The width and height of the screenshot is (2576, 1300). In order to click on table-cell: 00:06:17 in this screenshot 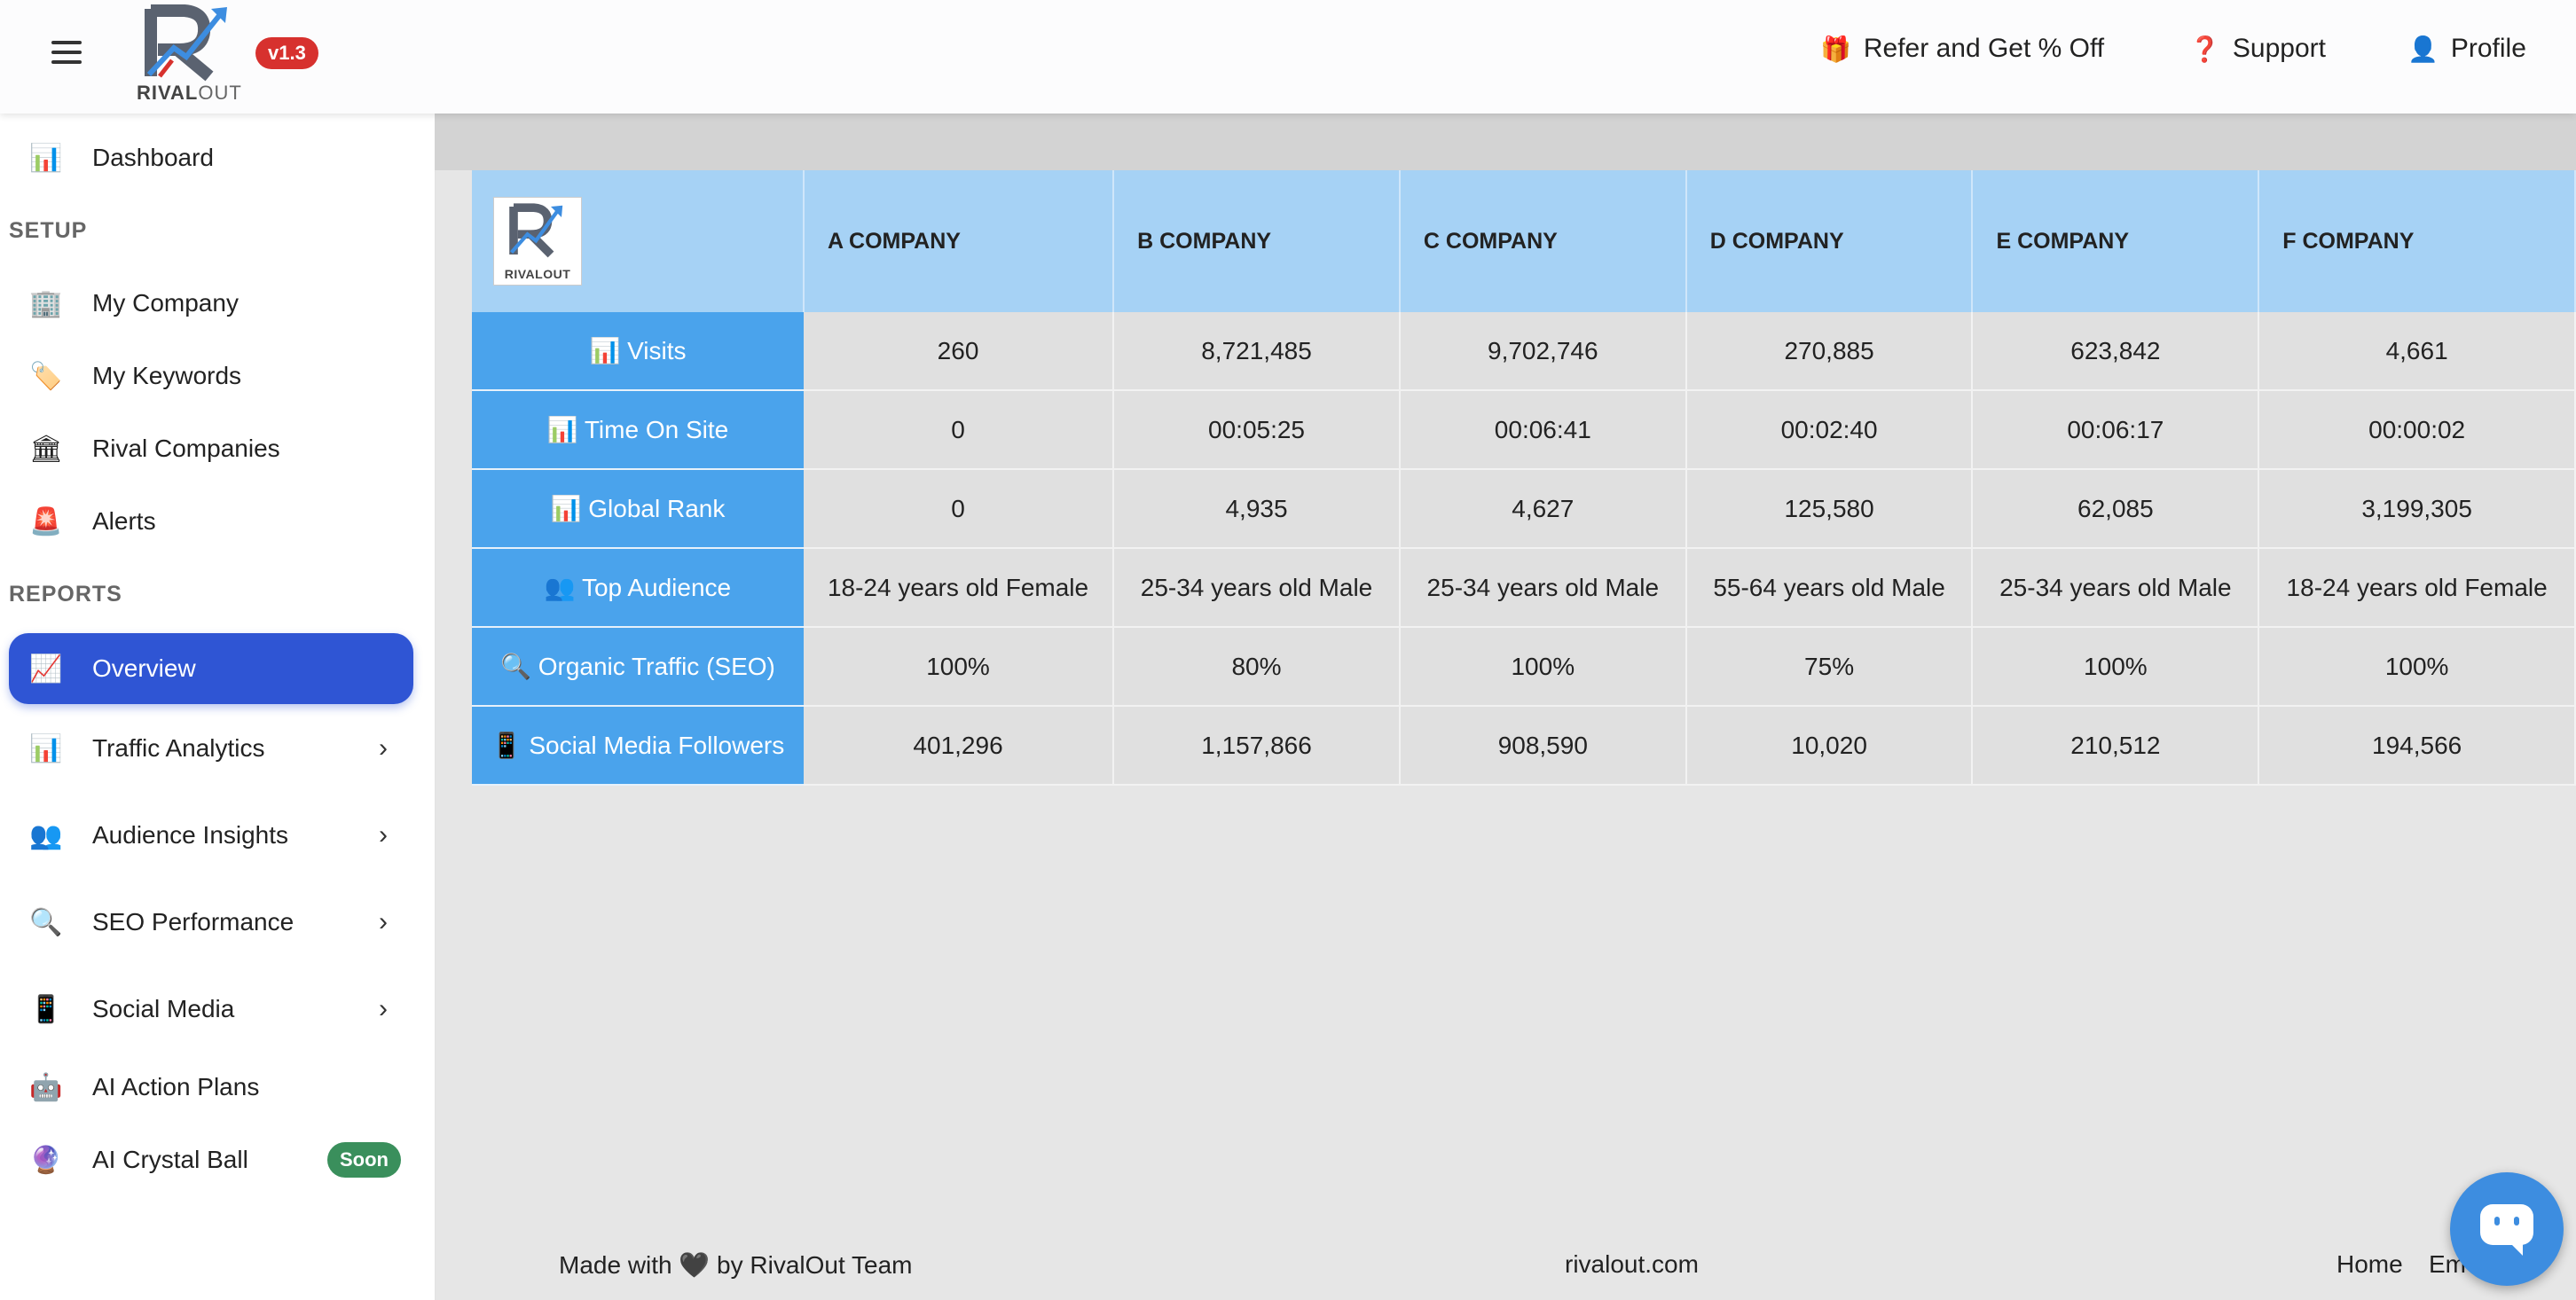, I will do `click(2116, 430)`.